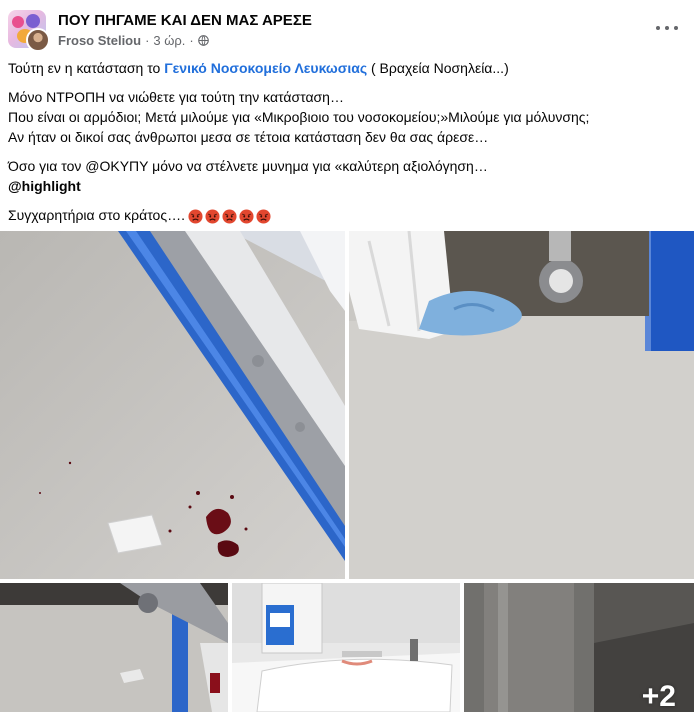 This screenshot has height=712, width=694. What do you see at coordinates (169, 40) in the screenshot?
I see `post-timestamp: 3 ώρ.` at bounding box center [169, 40].